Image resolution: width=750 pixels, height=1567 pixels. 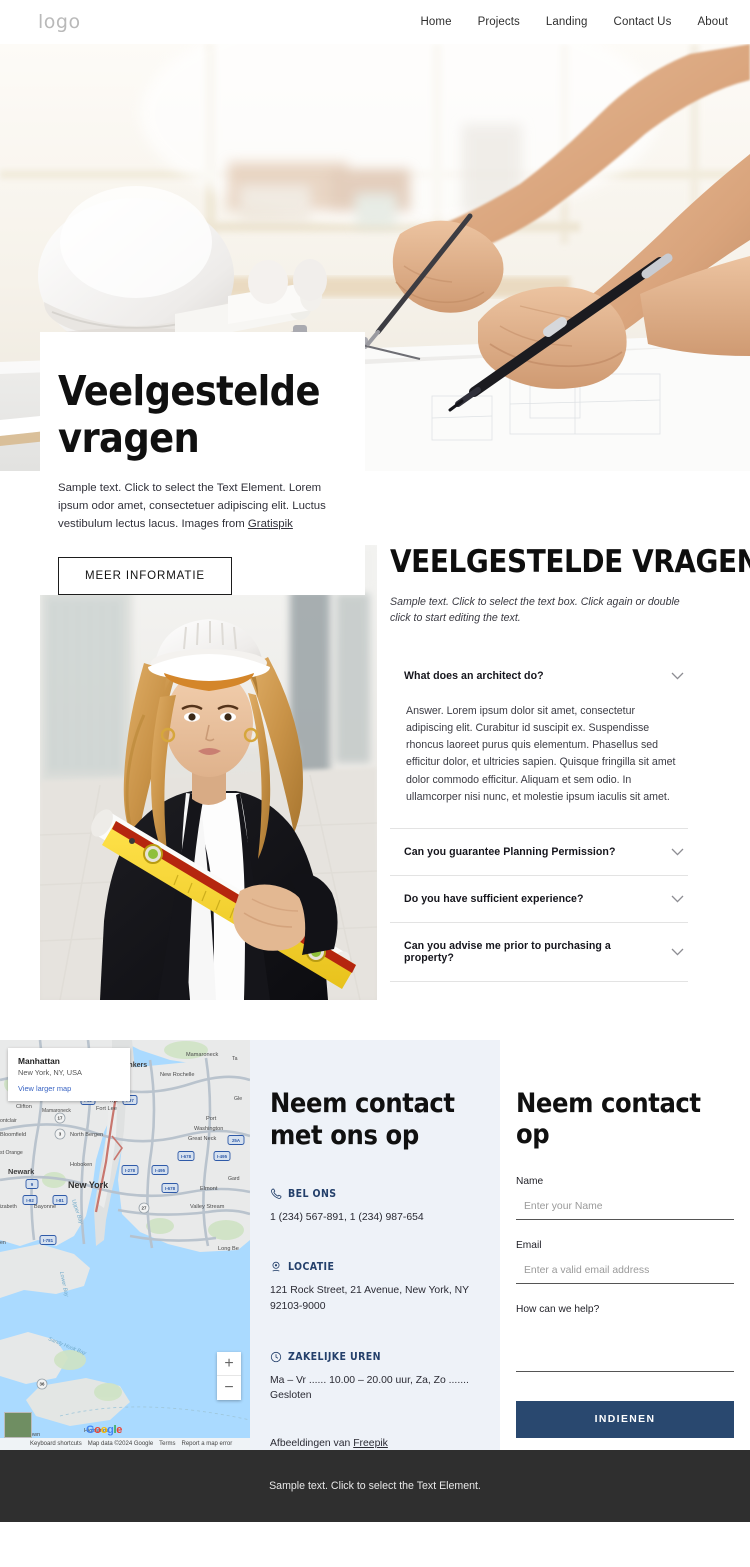 What do you see at coordinates (435, 22) in the screenshot?
I see `nav-item-home: Home` at bounding box center [435, 22].